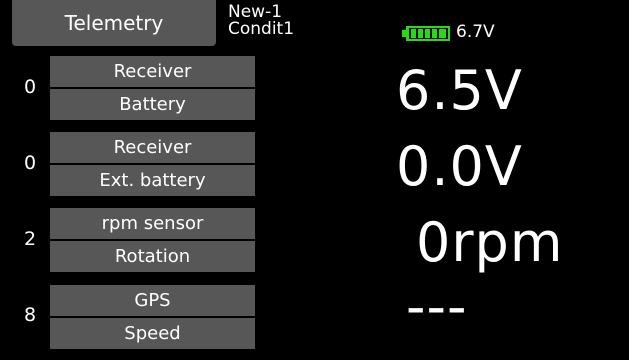 This screenshot has width=629, height=360. What do you see at coordinates (426, 33) in the screenshot?
I see `battery-icon` at bounding box center [426, 33].